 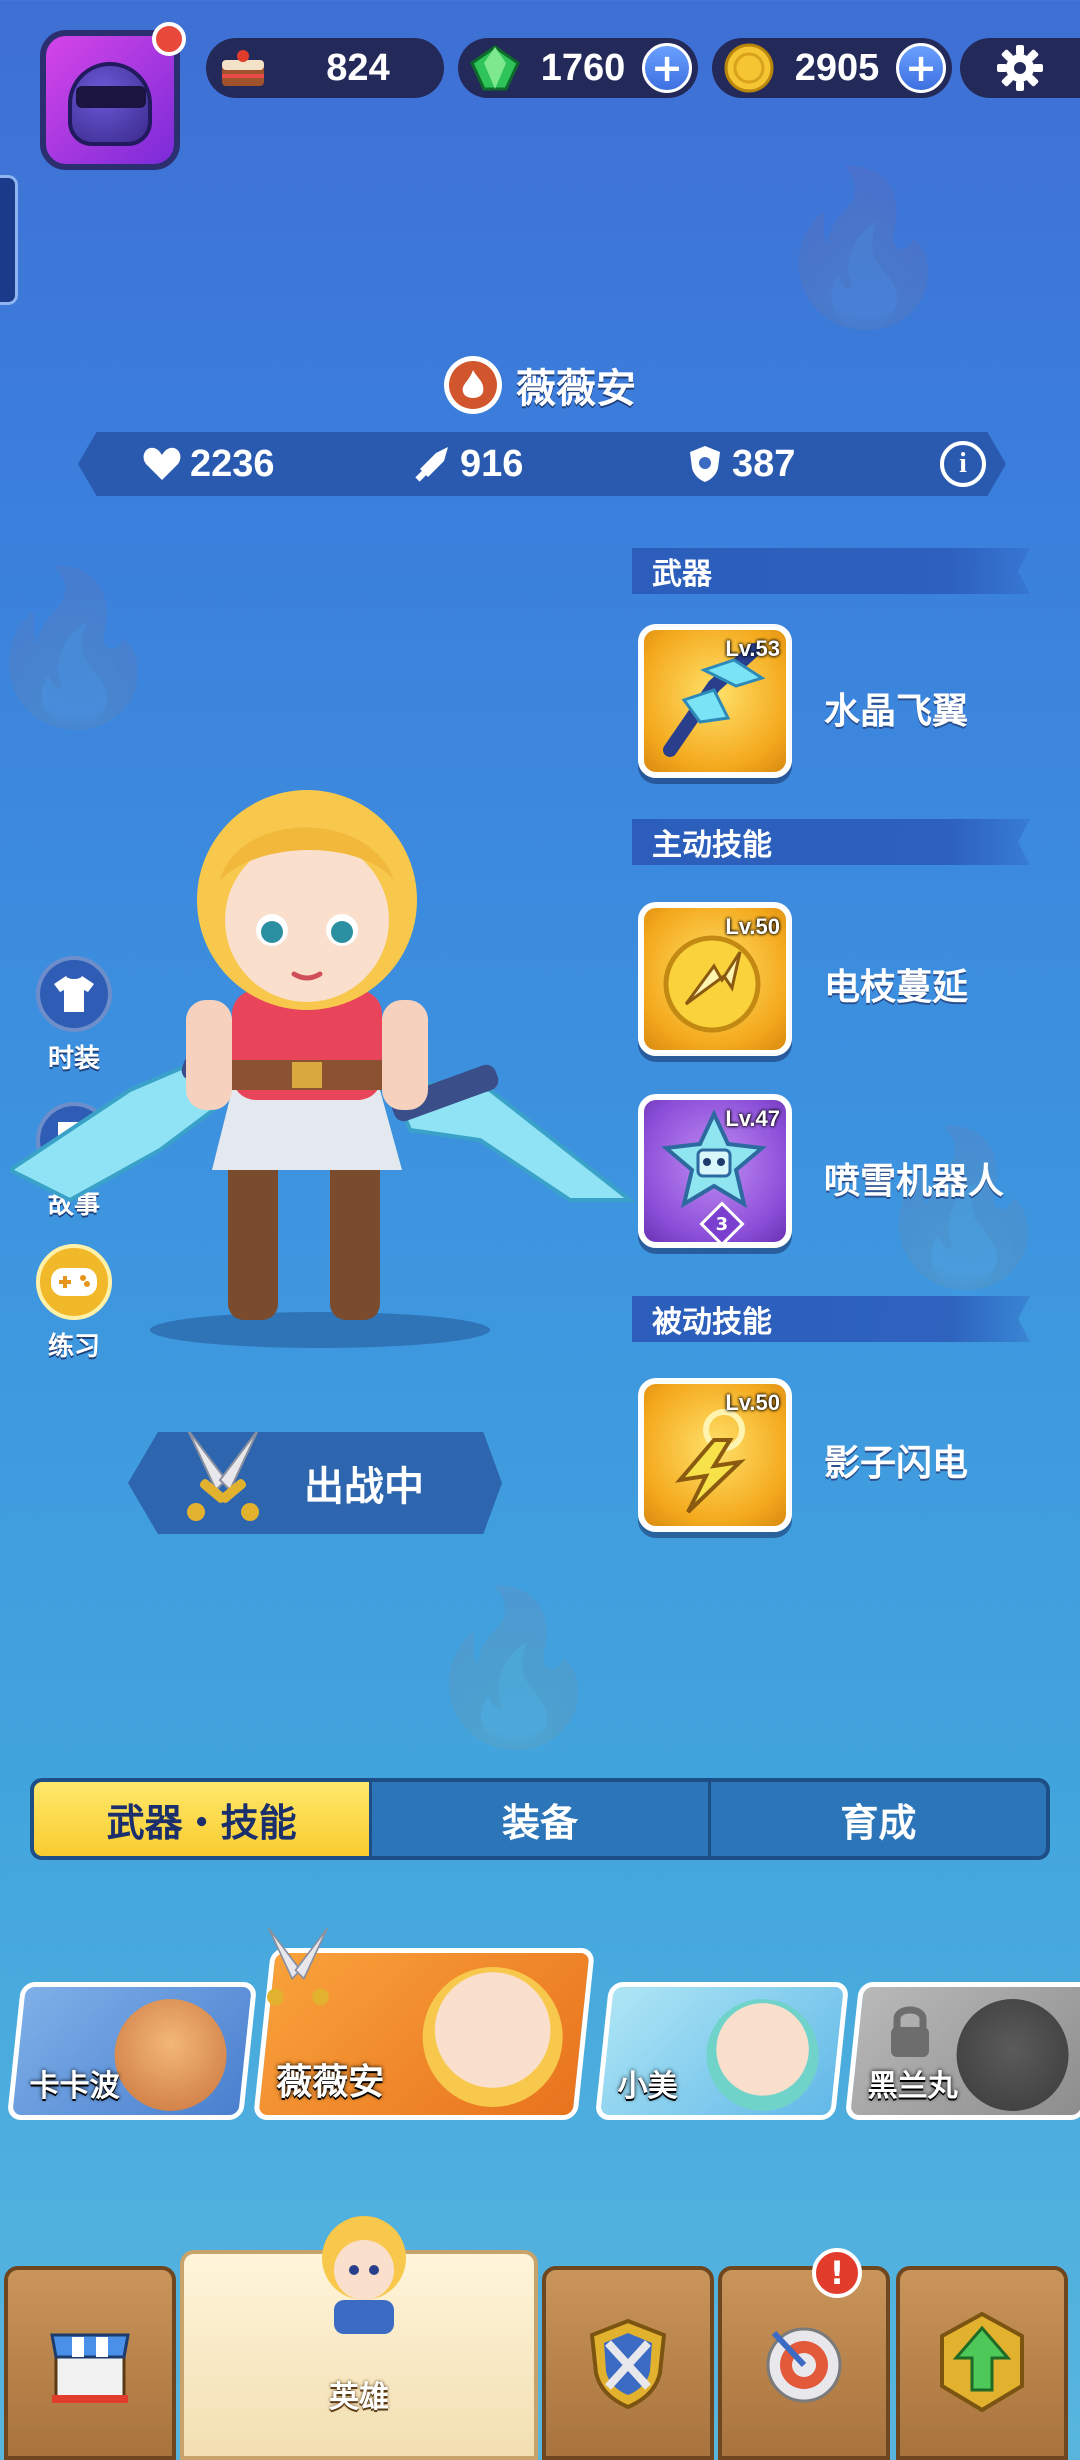 I want to click on upgrade-icon, so click(x=982, y=2362).